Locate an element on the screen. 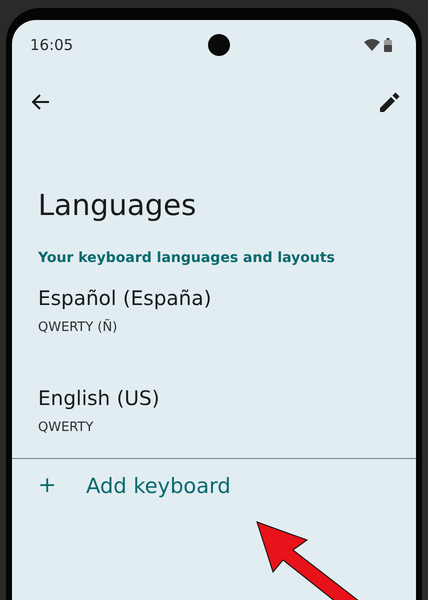 The width and height of the screenshot is (428, 600). wifi-icon is located at coordinates (372, 45).